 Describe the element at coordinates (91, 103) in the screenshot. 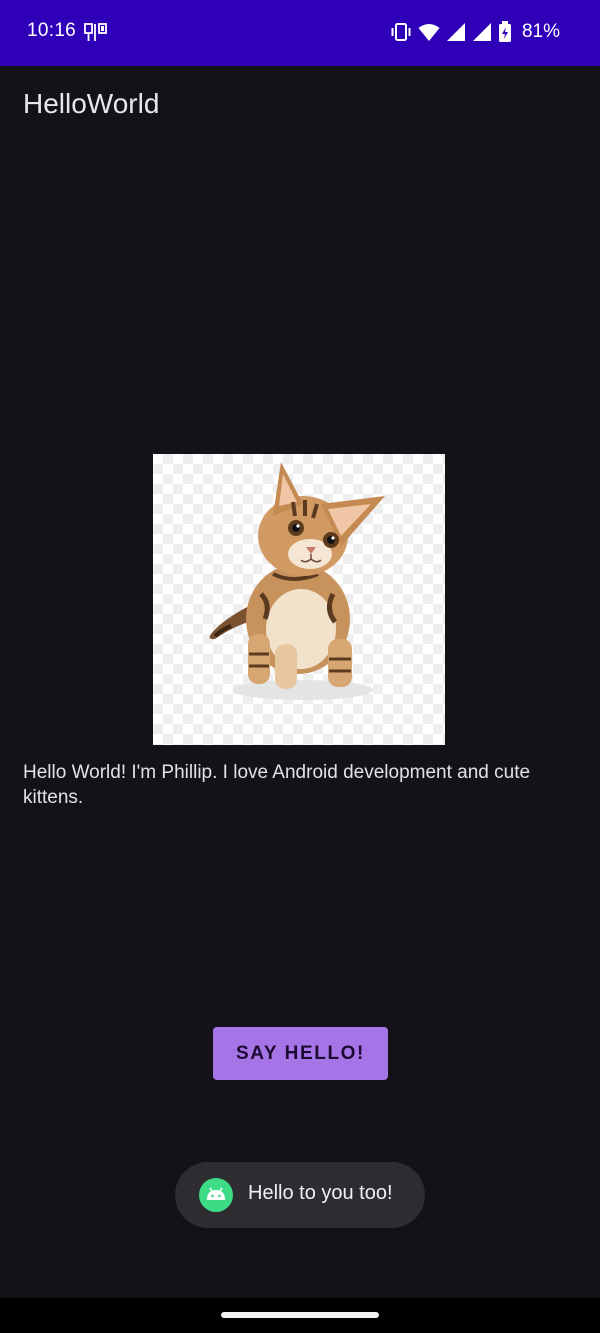

I see `app-title: HelloWorld` at that location.